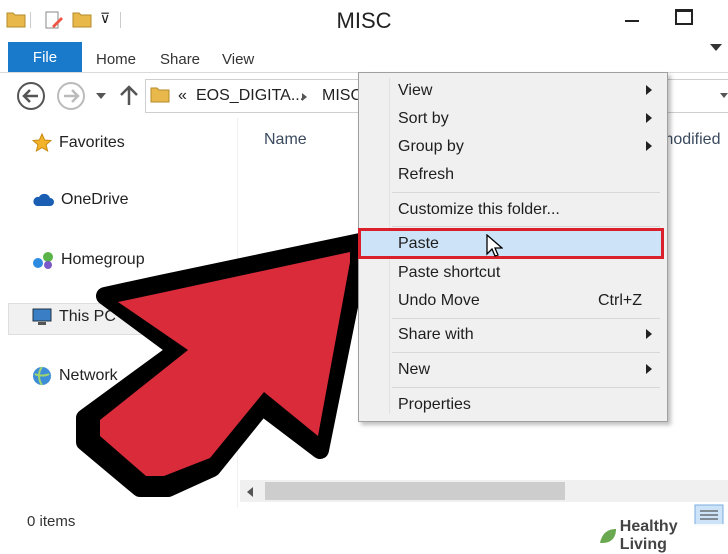 The height and width of the screenshot is (554, 728). I want to click on mouse-cursor-icon, so click(494, 245).